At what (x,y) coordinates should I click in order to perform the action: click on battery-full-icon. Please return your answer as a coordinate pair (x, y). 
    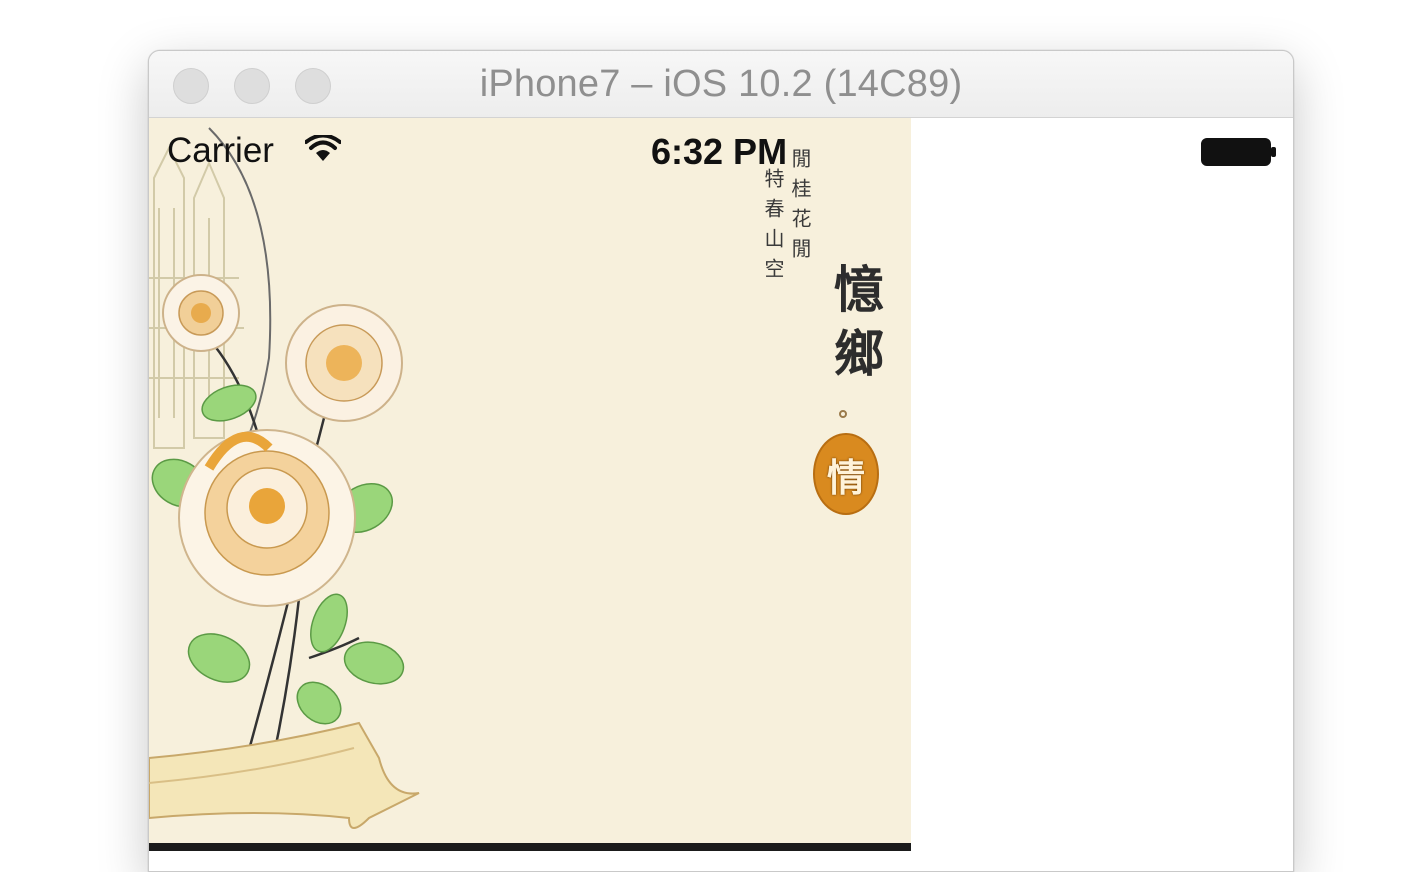
    Looking at the image, I should click on (1238, 152).